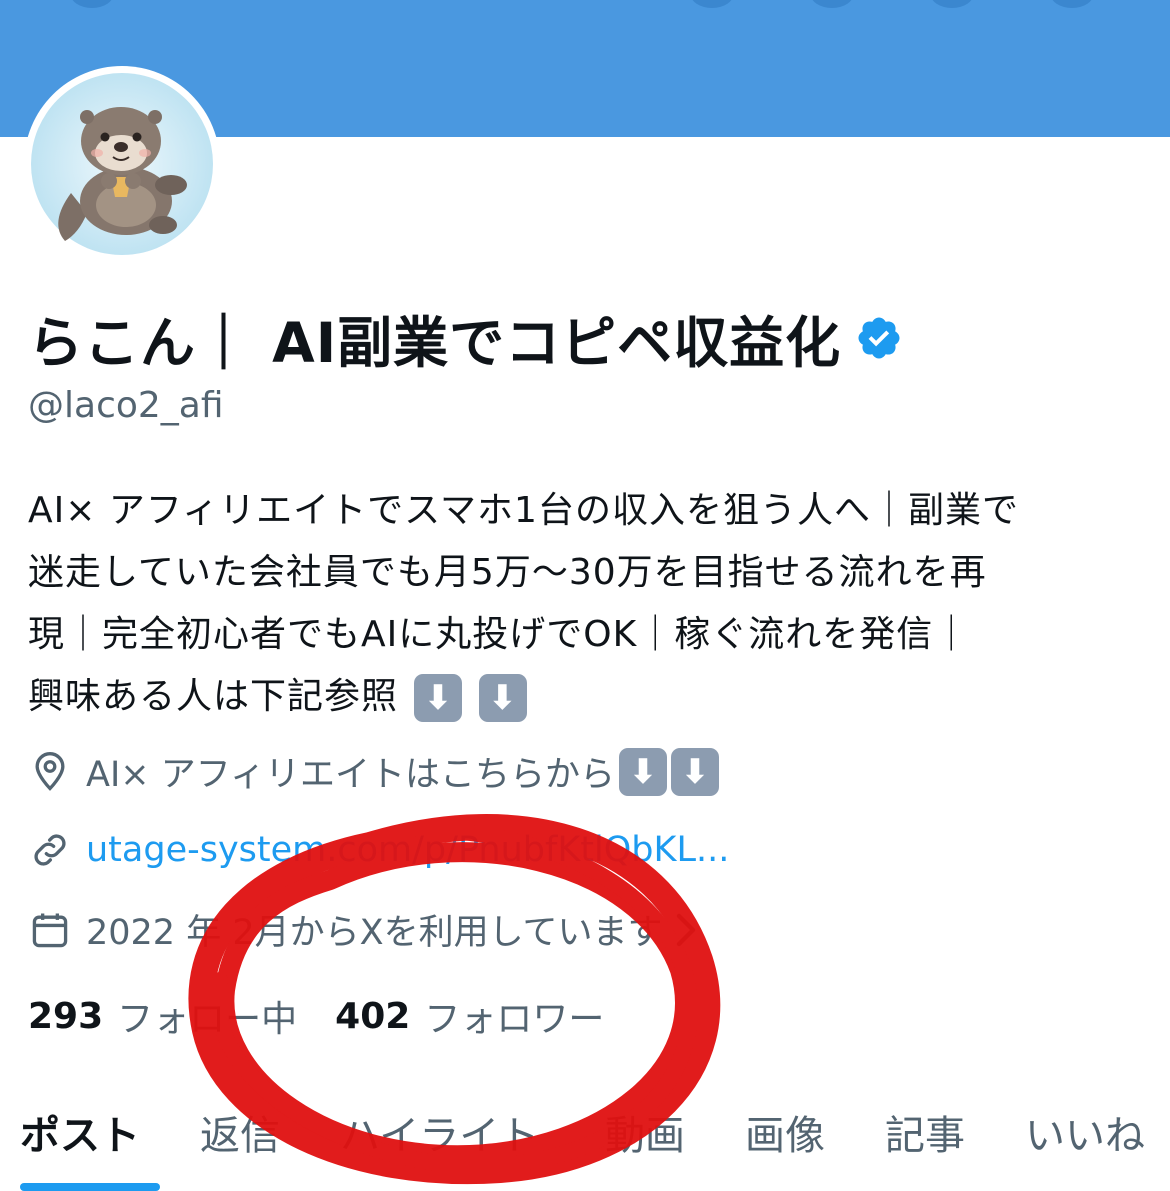 The height and width of the screenshot is (1191, 1170). Describe the element at coordinates (879, 338) in the screenshot. I see `verified-badge-icon` at that location.